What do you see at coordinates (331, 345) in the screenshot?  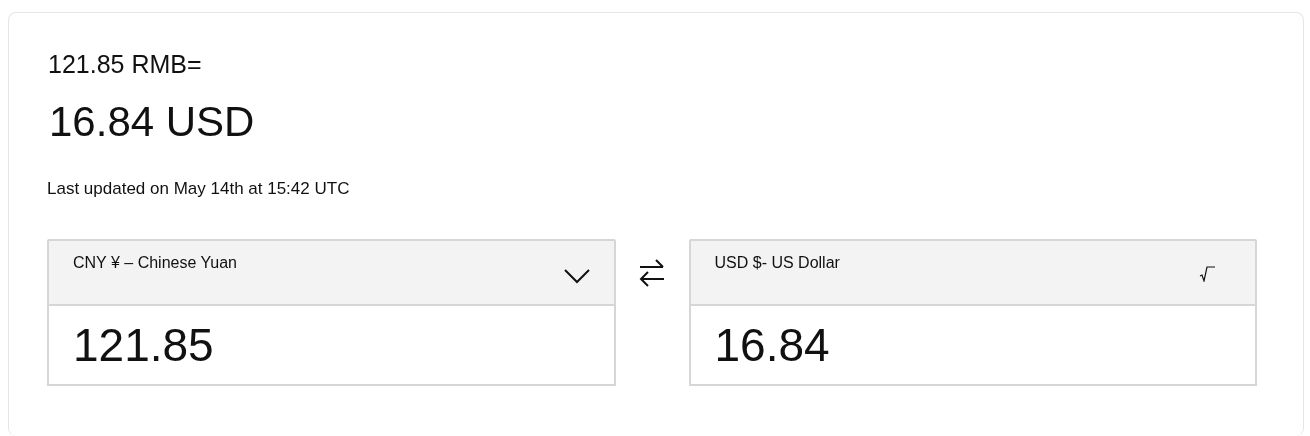 I see `amount-field: 121.85` at bounding box center [331, 345].